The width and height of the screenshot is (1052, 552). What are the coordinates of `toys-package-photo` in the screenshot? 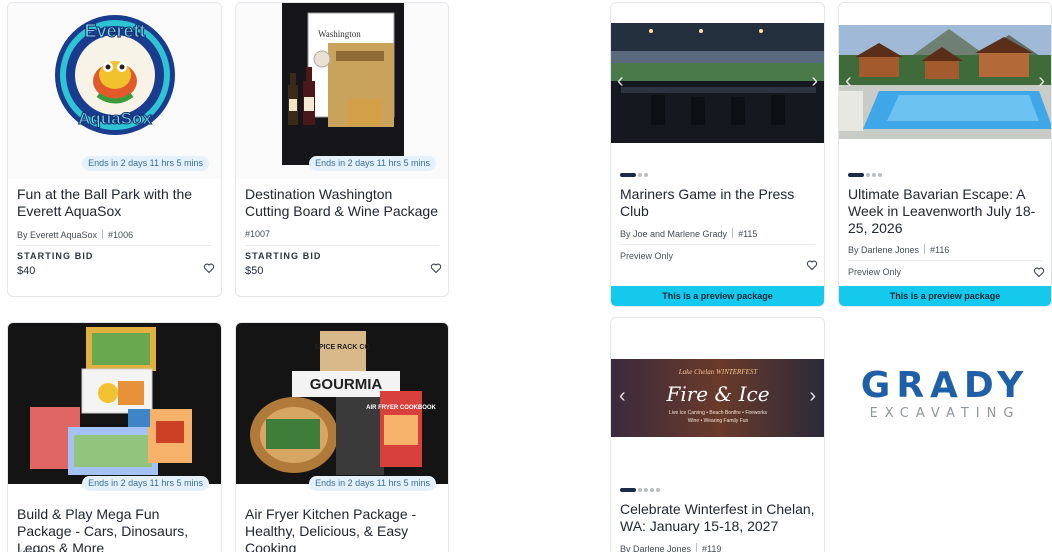 It's located at (111, 401).